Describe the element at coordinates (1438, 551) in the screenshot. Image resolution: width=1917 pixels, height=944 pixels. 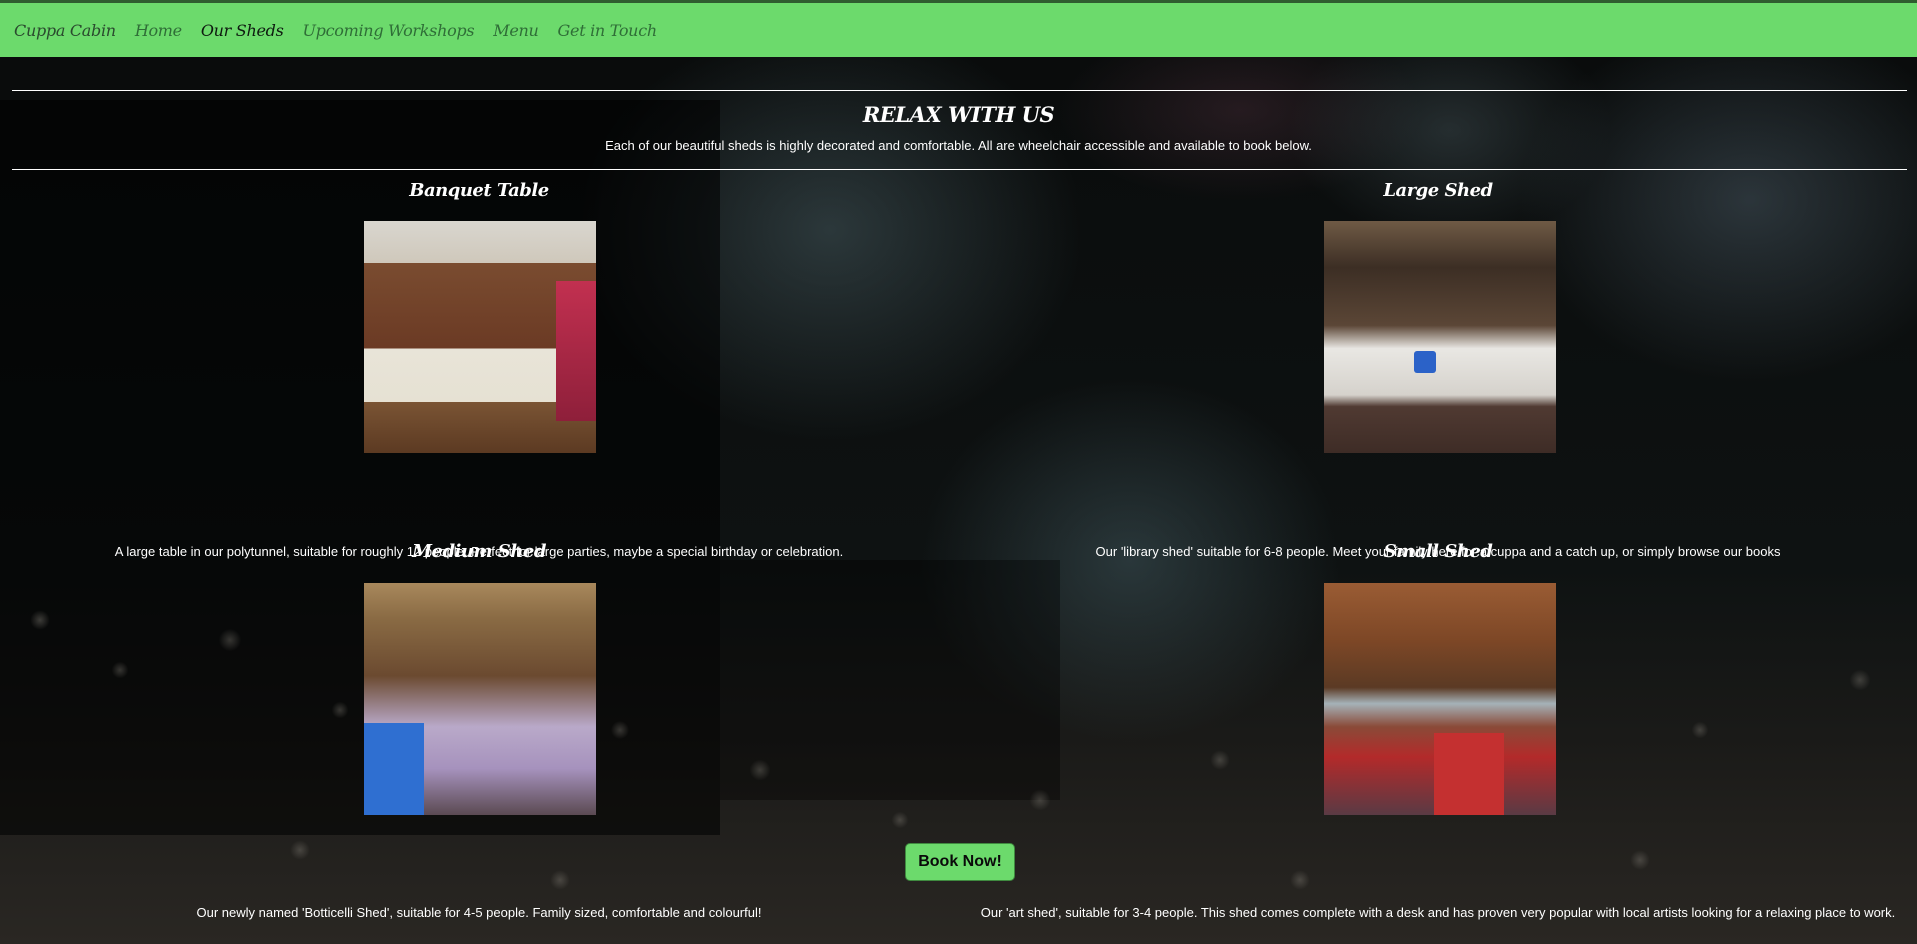
I see `shed-title: Small Shed` at that location.